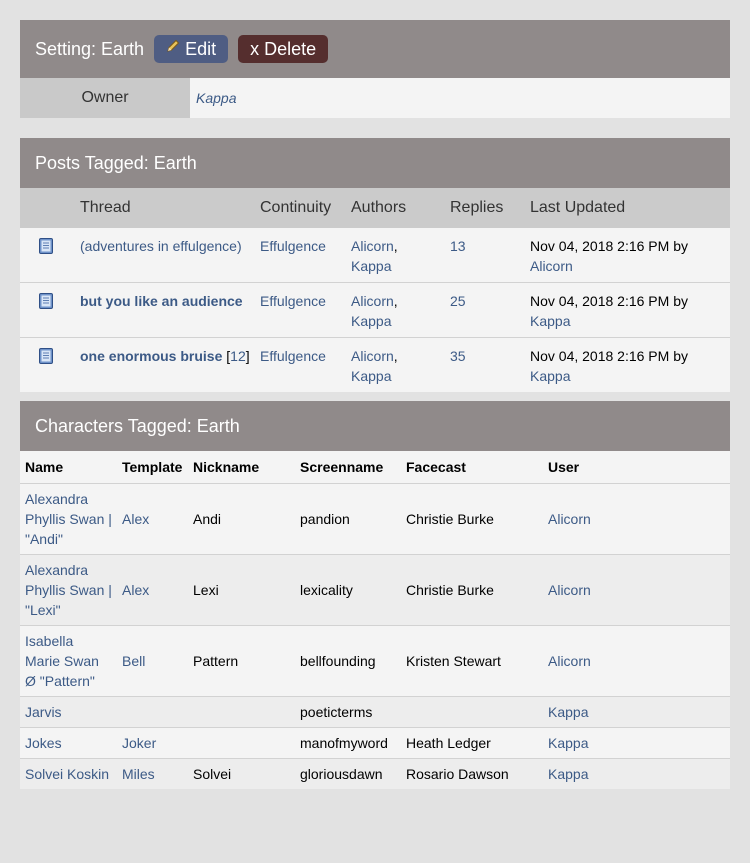  What do you see at coordinates (472, 467) in the screenshot?
I see `chars-col-facecast: Facecast` at bounding box center [472, 467].